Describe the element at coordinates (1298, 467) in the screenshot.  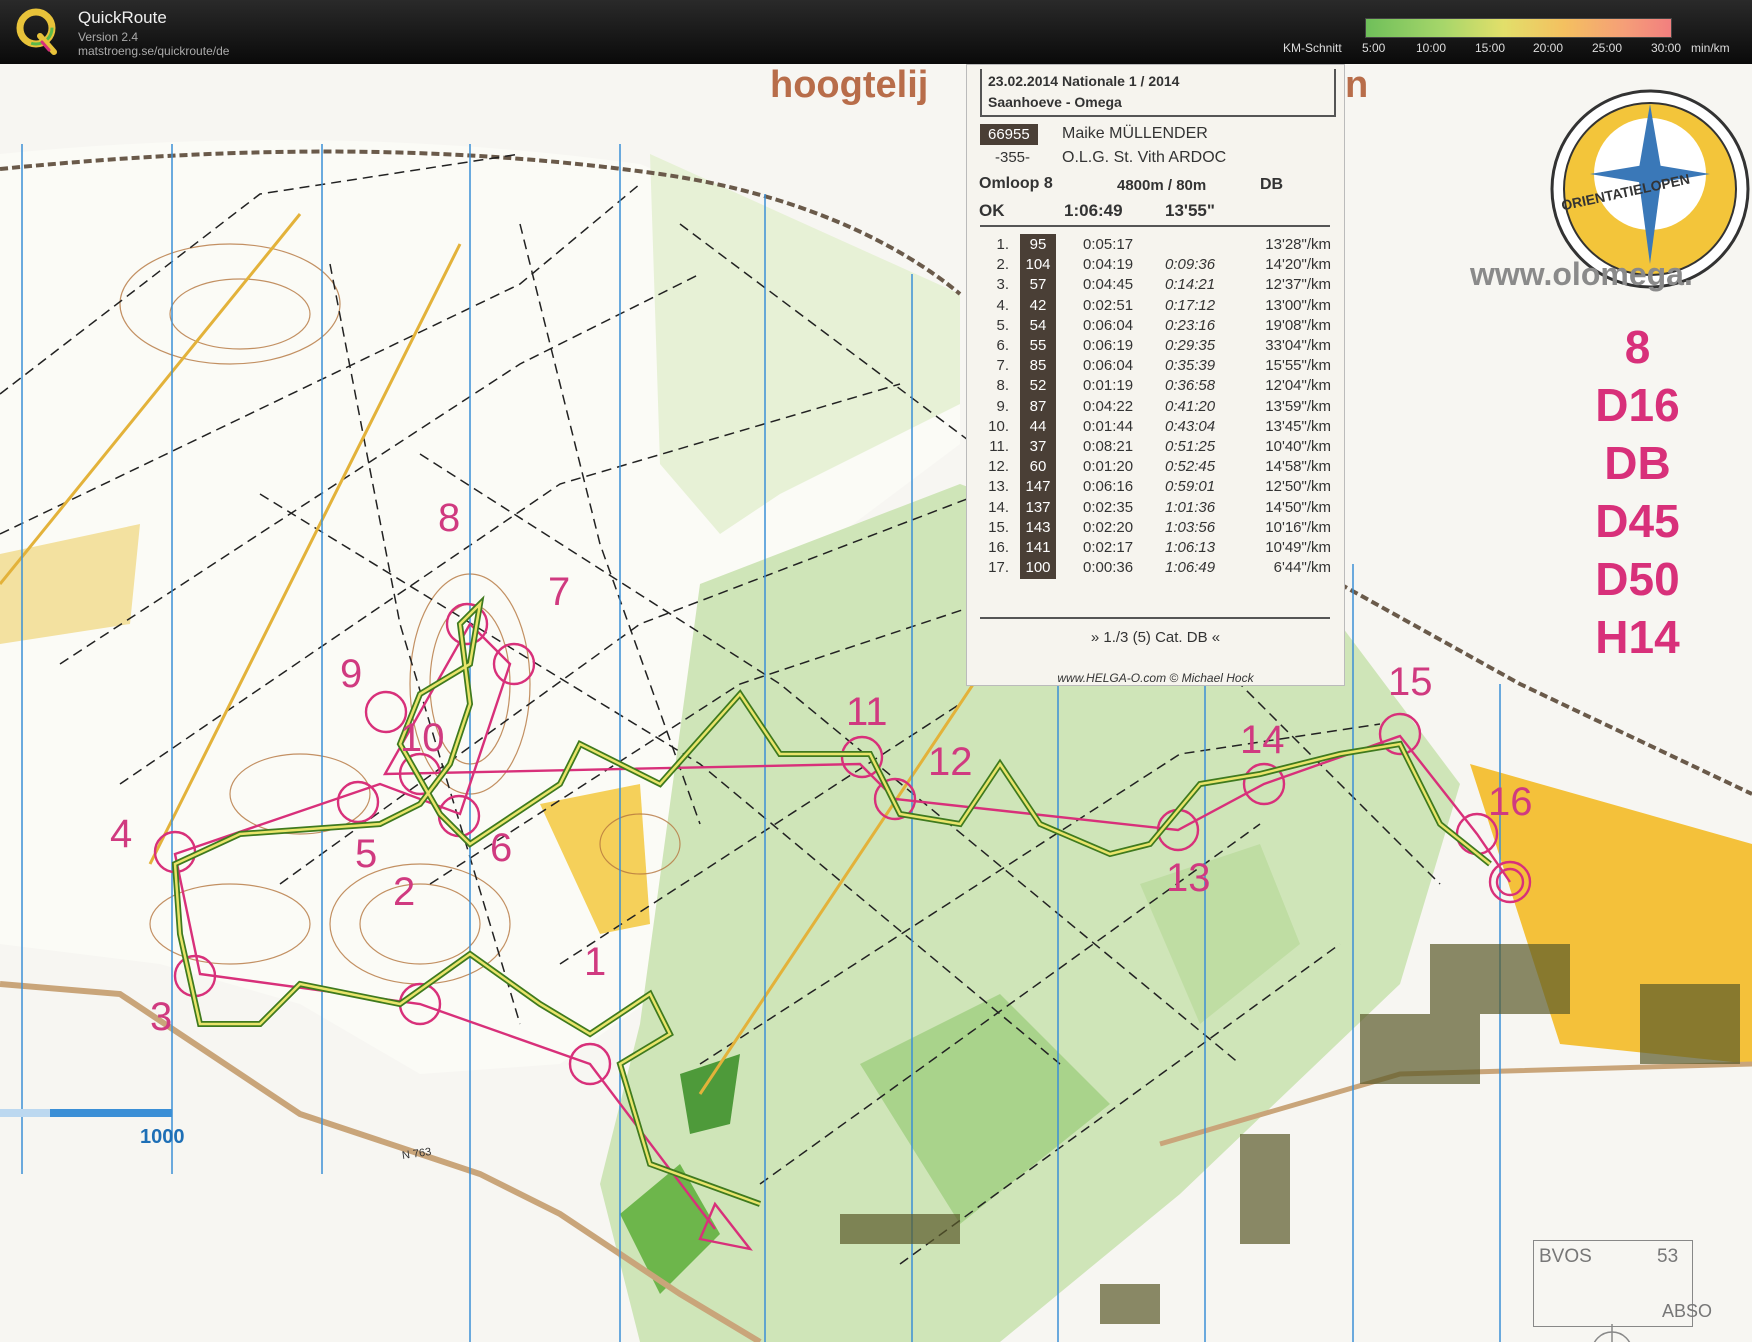
I see `leg-pace: 14'58"/km` at that location.